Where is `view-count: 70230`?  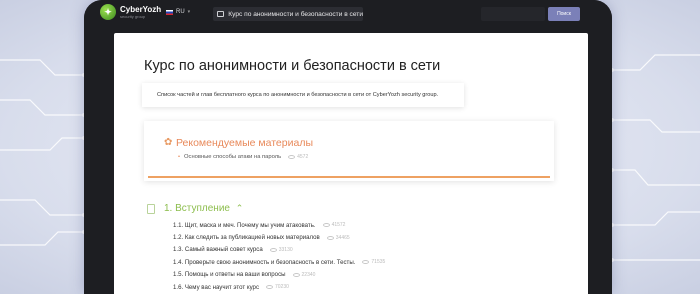
view-count: 70230 is located at coordinates (277, 287).